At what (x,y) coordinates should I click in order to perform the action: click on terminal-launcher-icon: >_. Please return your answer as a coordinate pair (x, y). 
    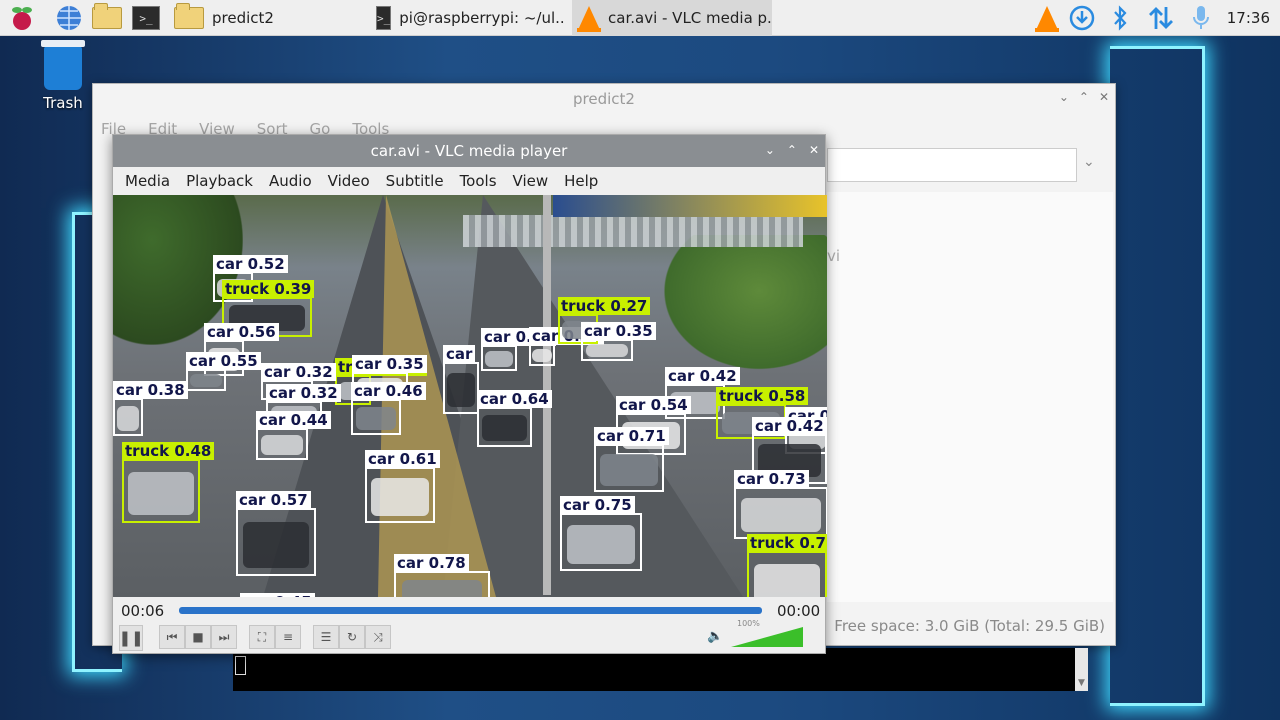
    Looking at the image, I should click on (146, 18).